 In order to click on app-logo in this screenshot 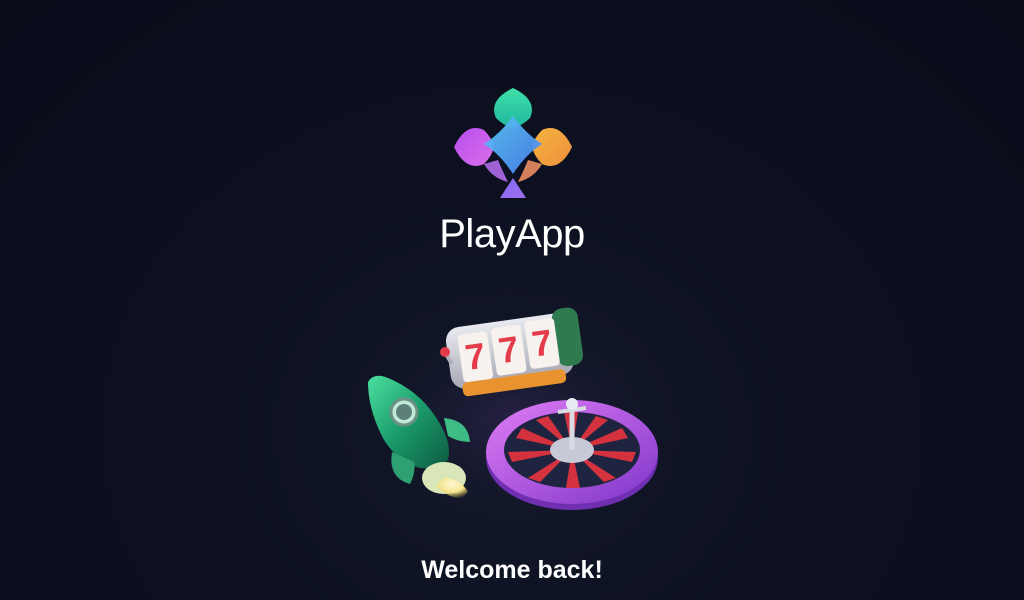, I will do `click(513, 144)`.